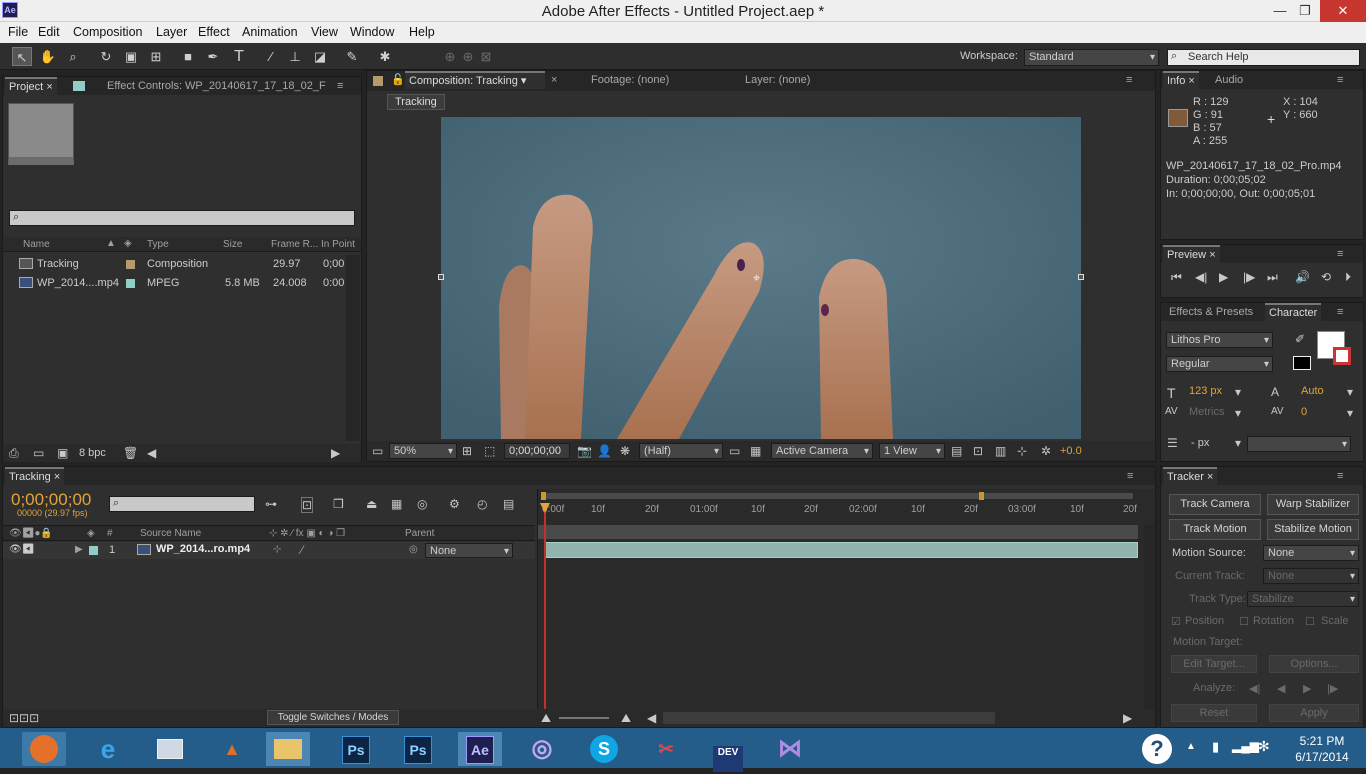 The image size is (1366, 774). What do you see at coordinates (182, 218) in the screenshot?
I see `project-search-input` at bounding box center [182, 218].